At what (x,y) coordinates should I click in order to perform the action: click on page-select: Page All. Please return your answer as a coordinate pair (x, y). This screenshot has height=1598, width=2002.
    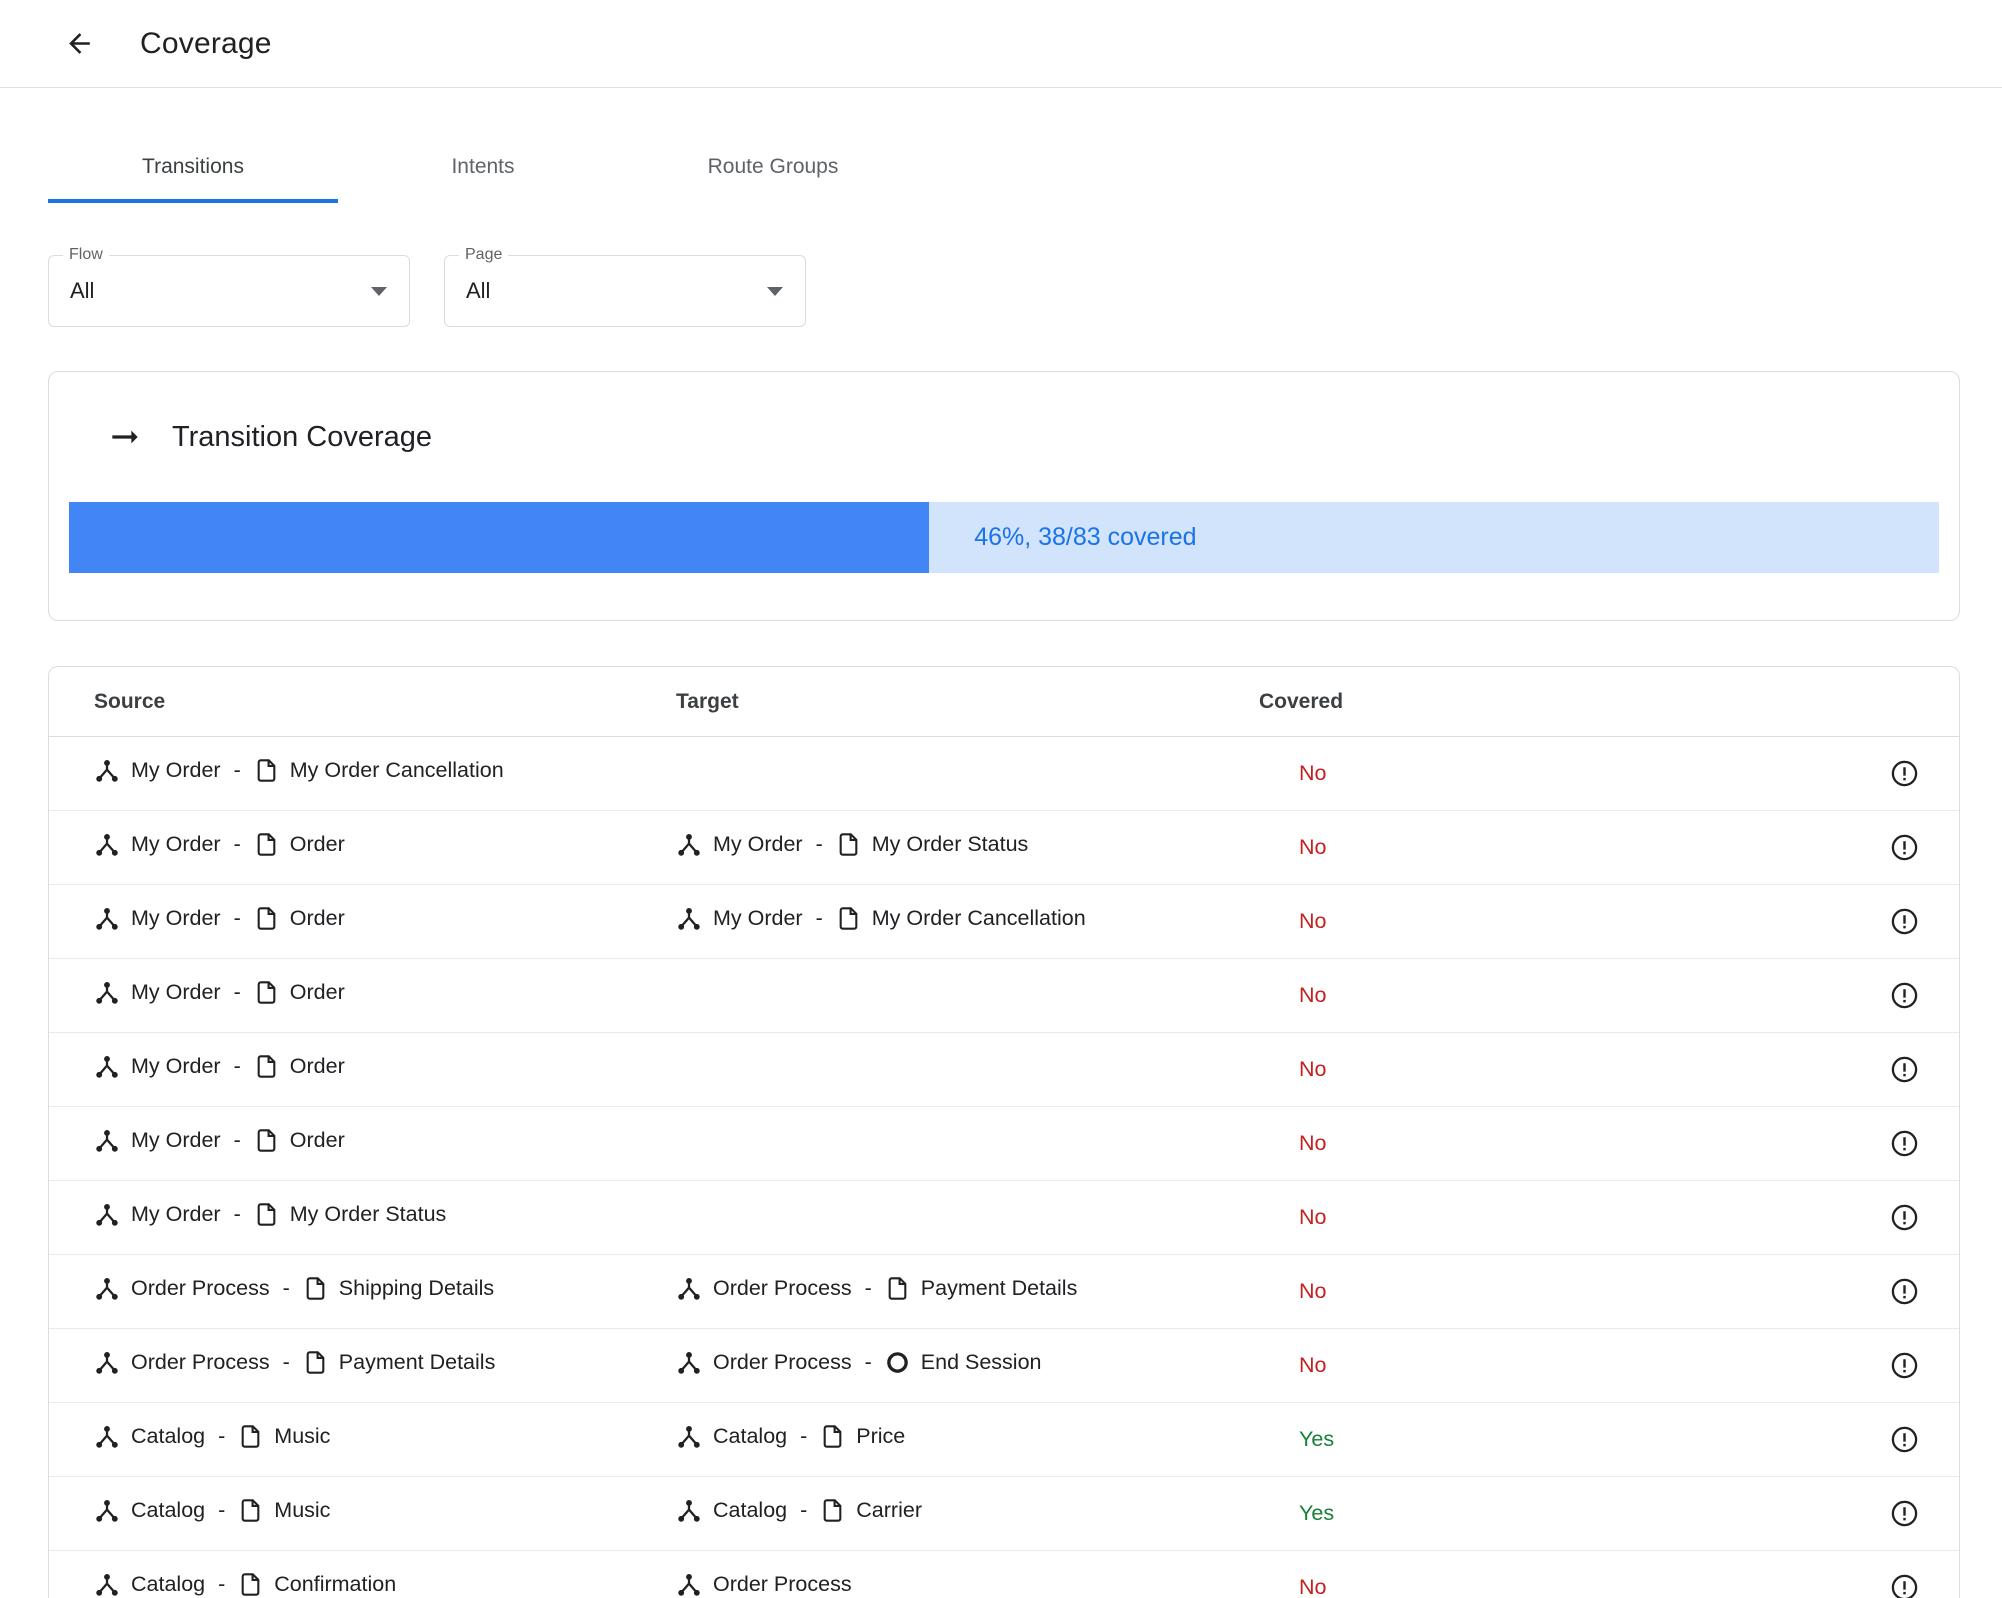
    Looking at the image, I should click on (625, 286).